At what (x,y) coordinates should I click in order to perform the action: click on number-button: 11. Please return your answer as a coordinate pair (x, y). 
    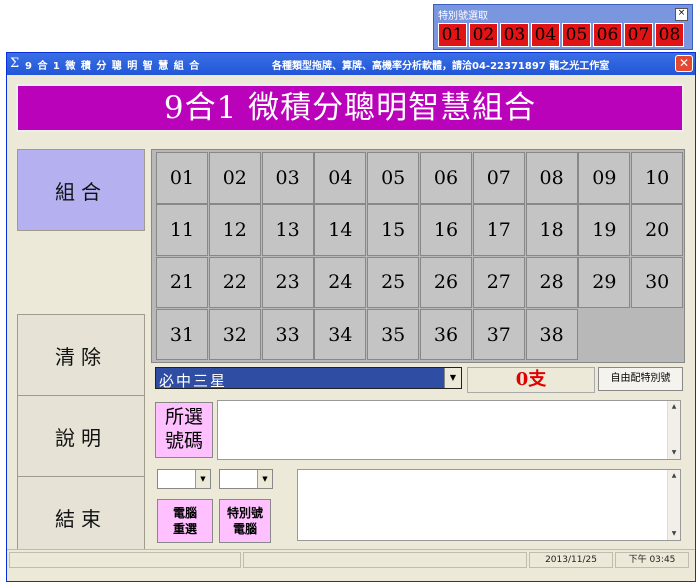
    Looking at the image, I should click on (182, 230).